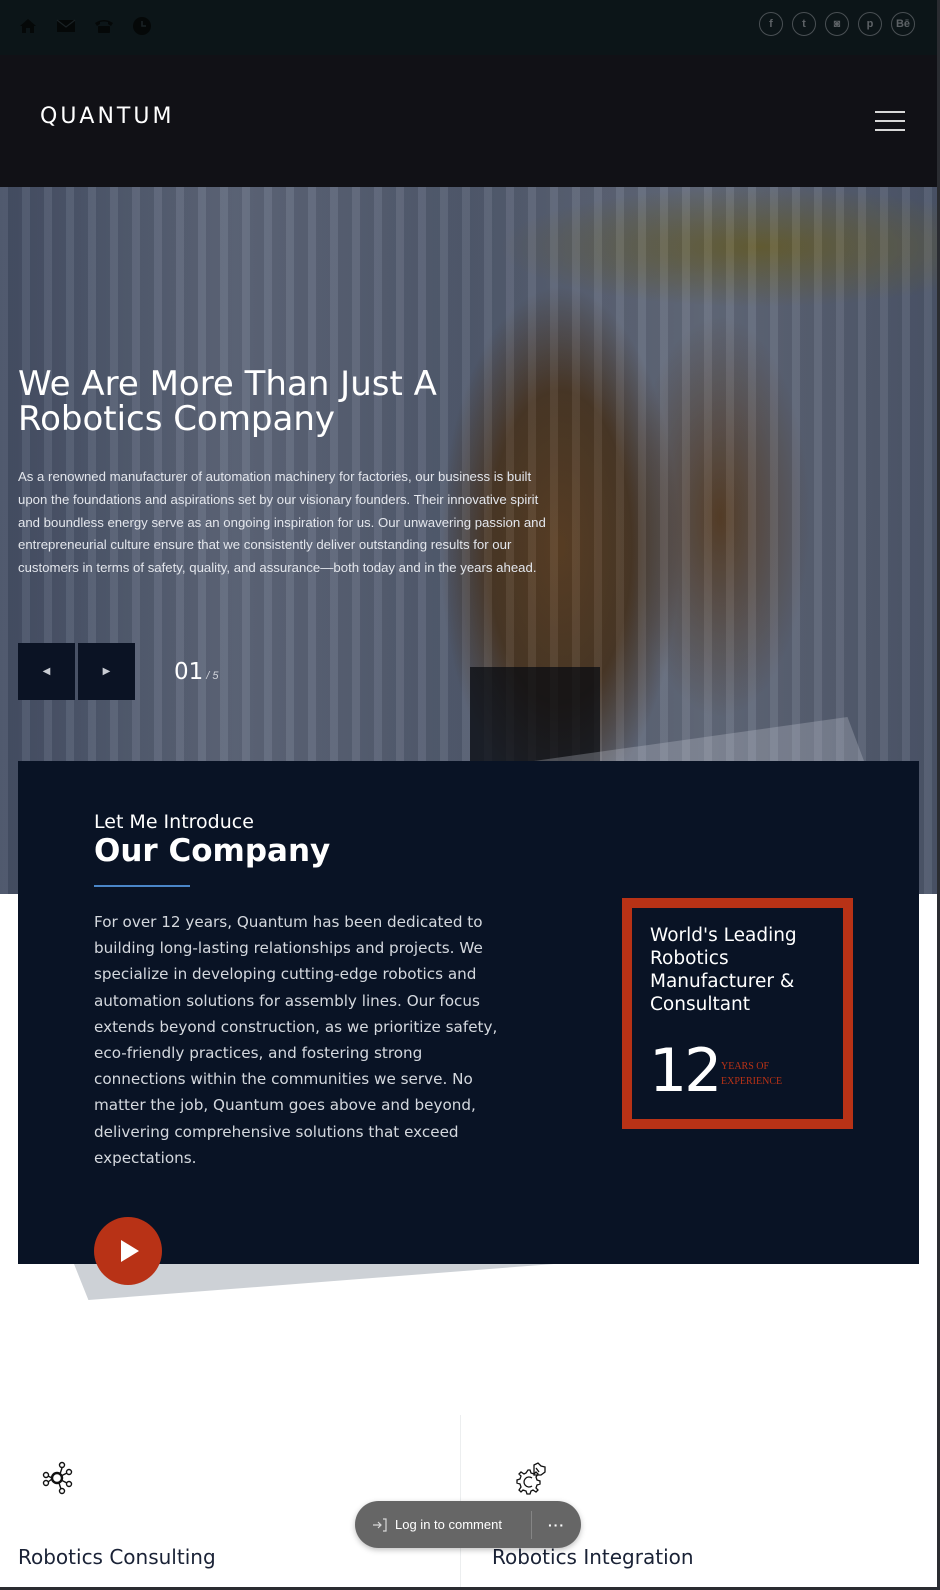 This screenshot has height=1590, width=940. I want to click on slider-next-button: ▶, so click(106, 671).